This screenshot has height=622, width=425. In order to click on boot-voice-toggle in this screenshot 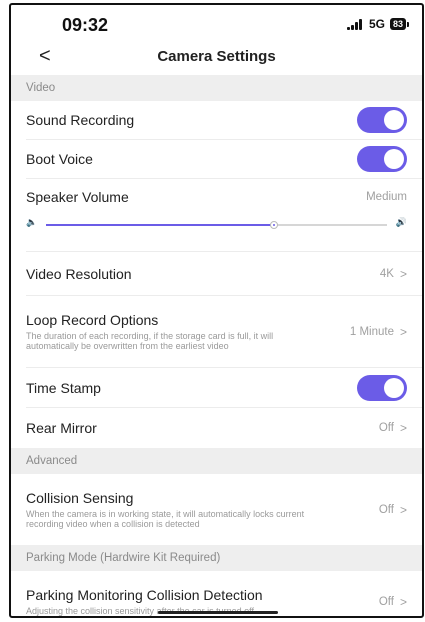, I will do `click(382, 159)`.